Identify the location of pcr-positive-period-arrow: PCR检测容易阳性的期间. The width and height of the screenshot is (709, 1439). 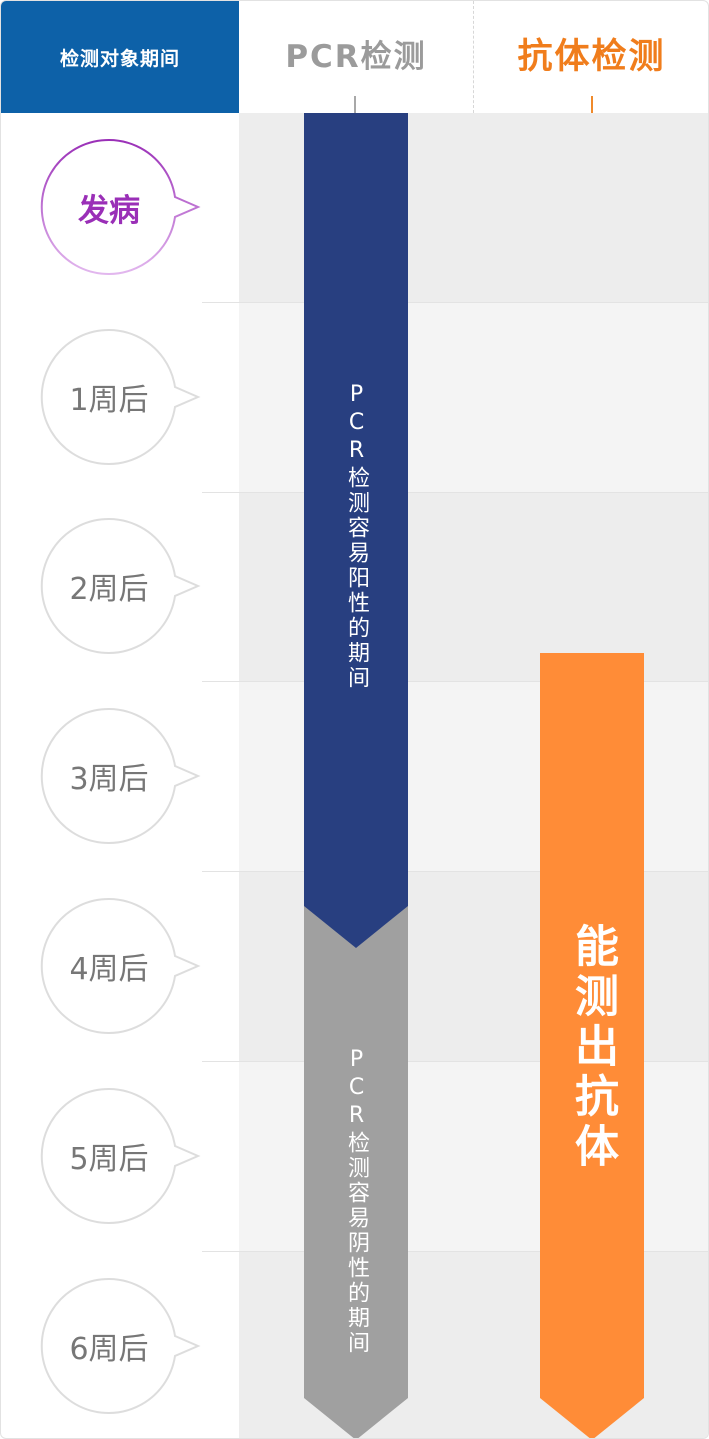
(356, 530).